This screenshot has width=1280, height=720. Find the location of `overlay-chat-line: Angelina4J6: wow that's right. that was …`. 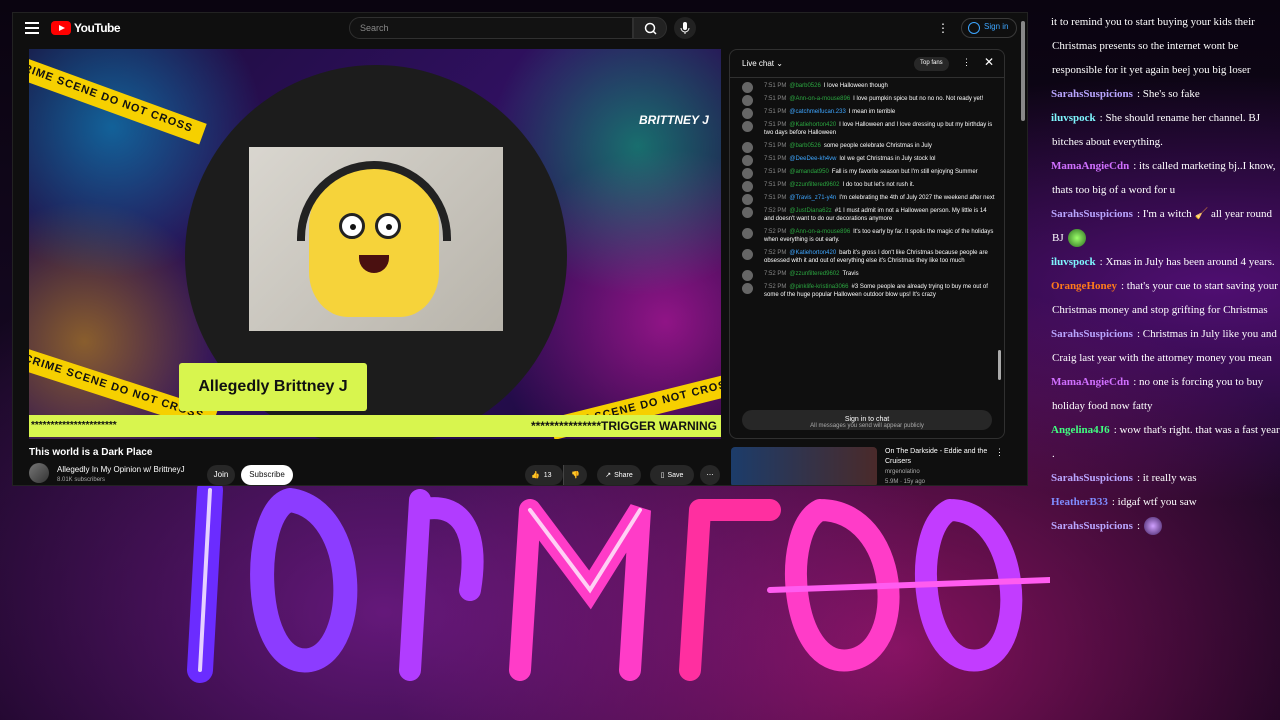

overlay-chat-line: Angelina4J6: wow that's right. that was … is located at coordinates (1160, 442).